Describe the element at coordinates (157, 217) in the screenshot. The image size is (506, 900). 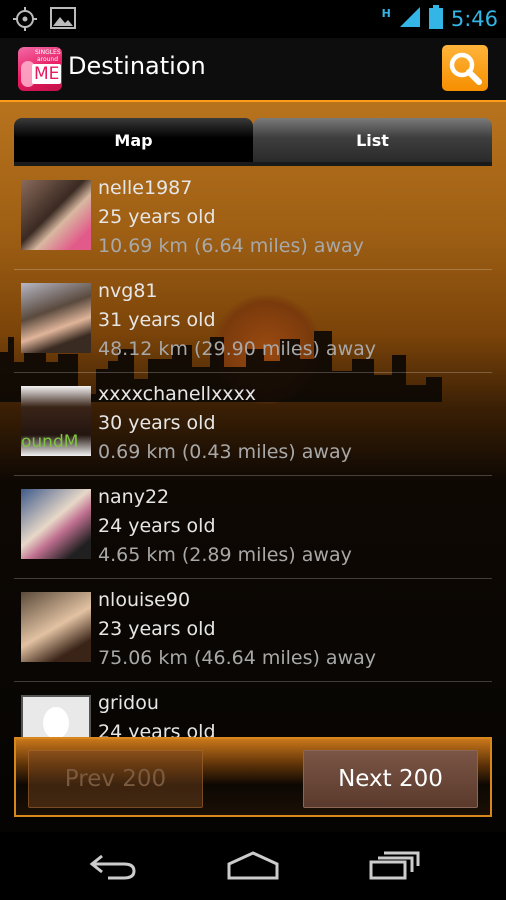
I see `user-age: 25 years old` at that location.